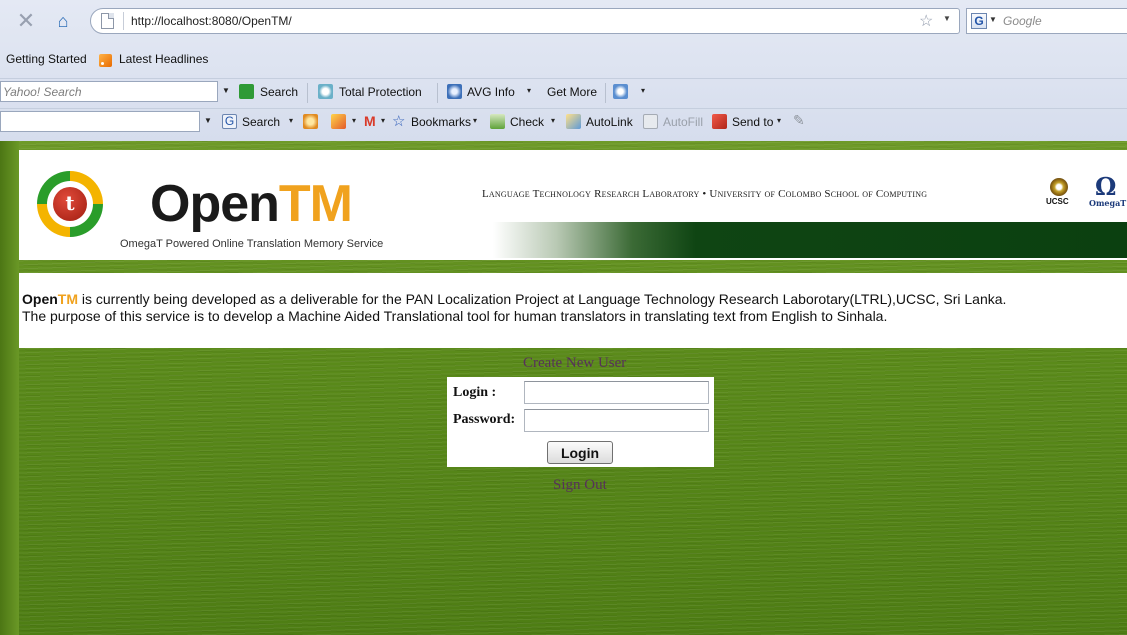  I want to click on star-icon: ☆, so click(398, 121).